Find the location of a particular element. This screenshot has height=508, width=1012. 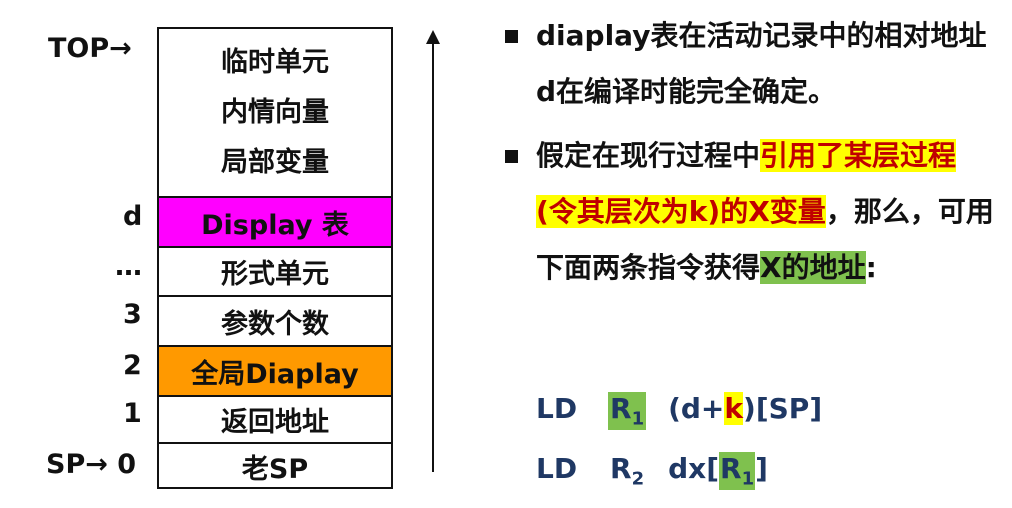

old-sp-cell: 老SP is located at coordinates (275, 465).